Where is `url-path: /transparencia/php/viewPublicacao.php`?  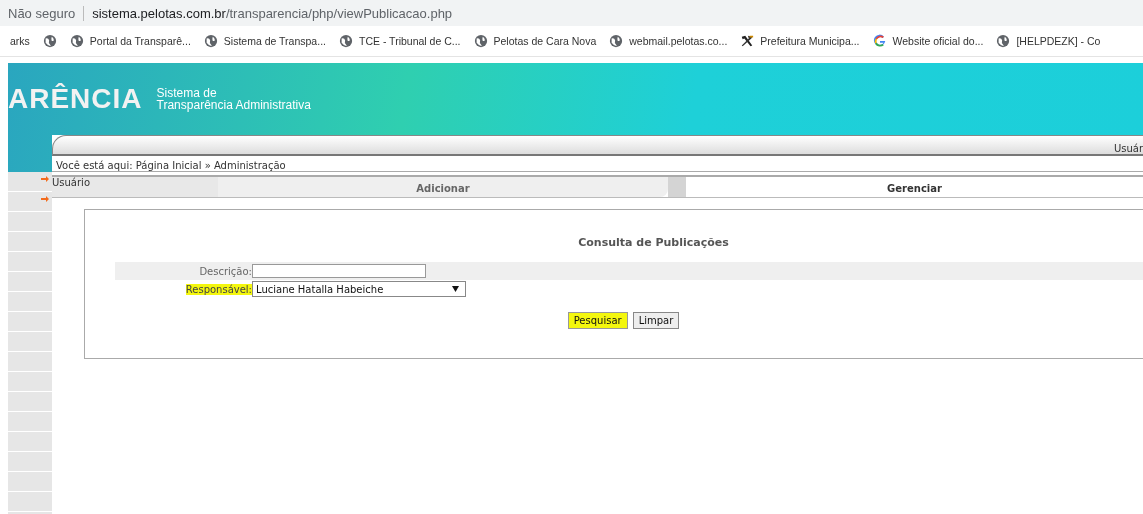 url-path: /transparencia/php/viewPublicacao.php is located at coordinates (339, 13).